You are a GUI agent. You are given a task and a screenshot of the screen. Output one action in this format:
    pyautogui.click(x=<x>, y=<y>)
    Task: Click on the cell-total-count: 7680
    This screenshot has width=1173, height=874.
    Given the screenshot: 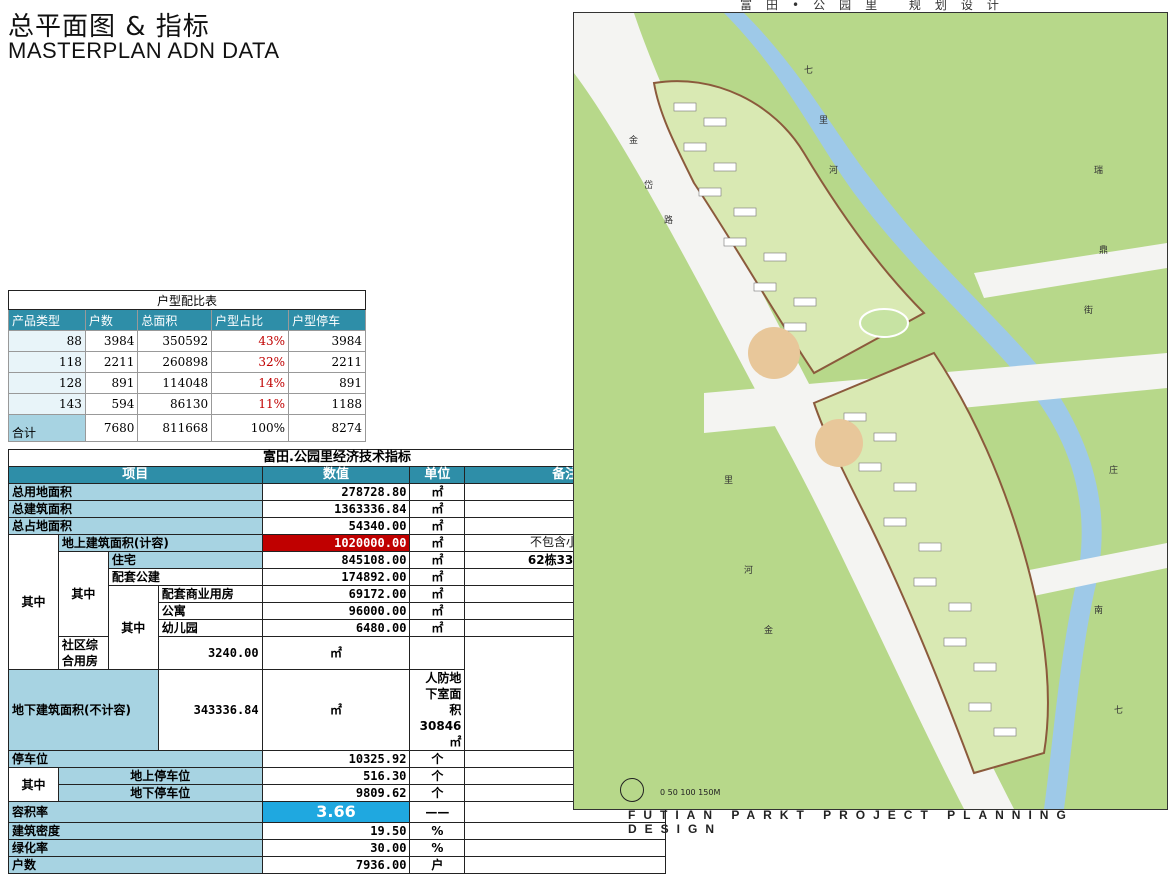 What is the action you would take?
    pyautogui.click(x=111, y=428)
    